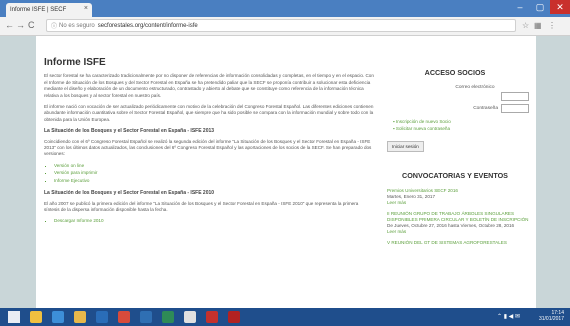  I want to click on link-register-label: Inscripción de nuevo Socio, so click(423, 121).